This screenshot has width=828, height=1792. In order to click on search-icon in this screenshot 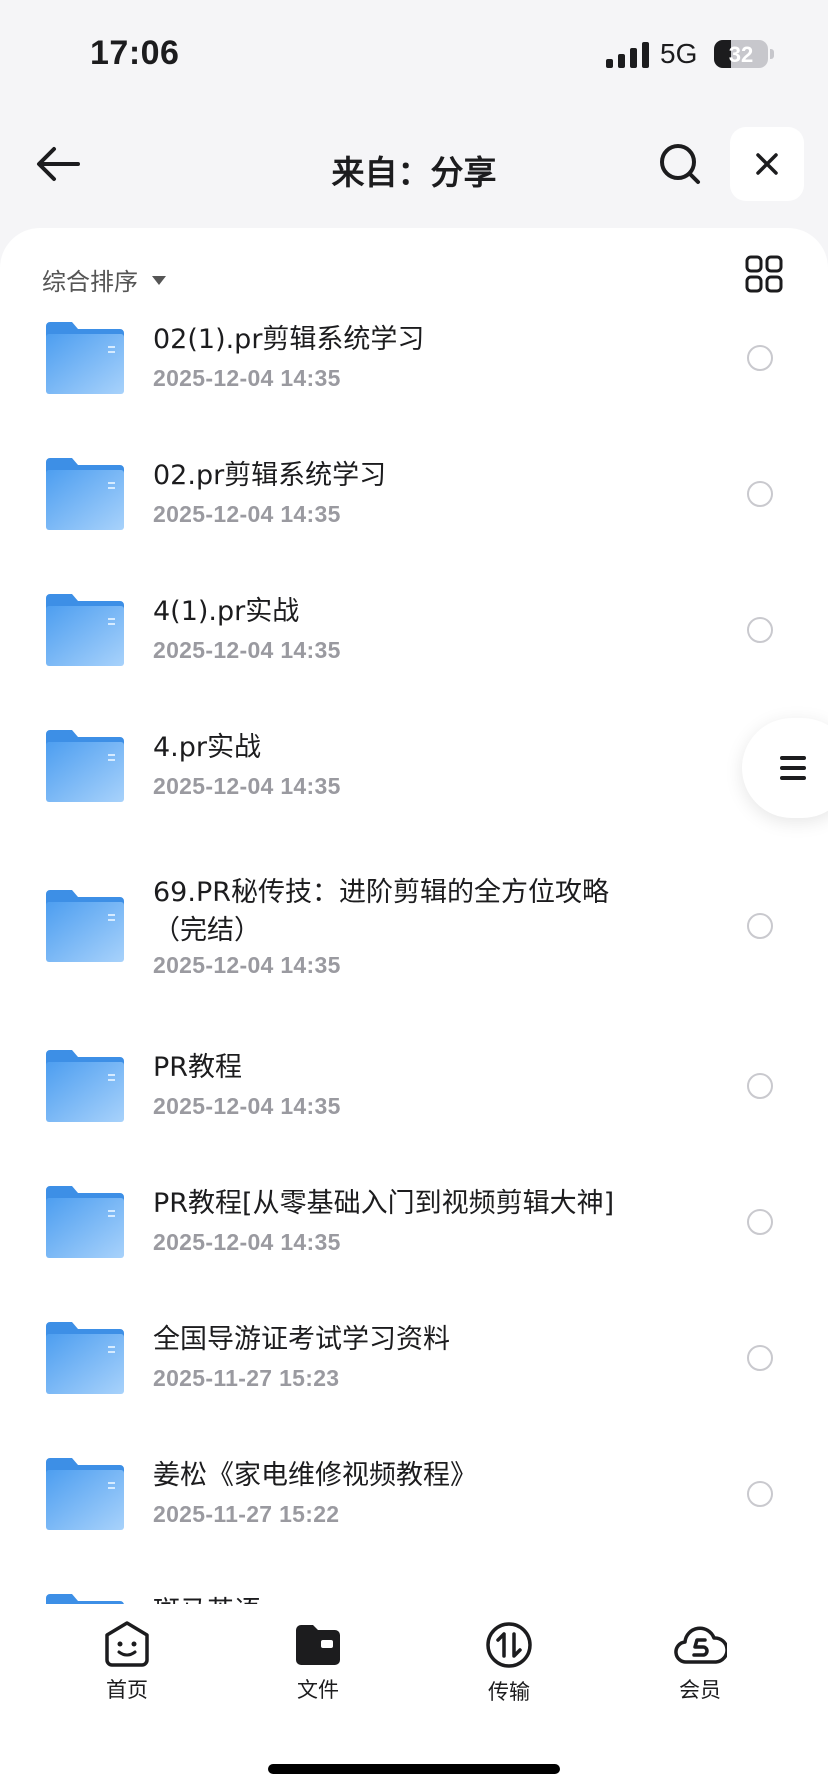, I will do `click(680, 164)`.